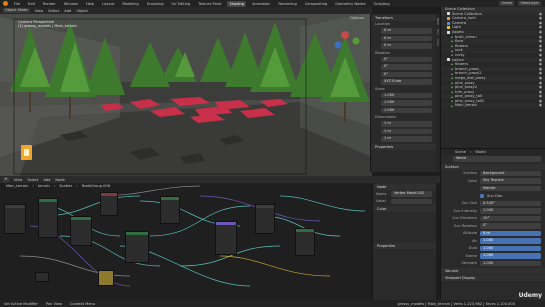 Image resolution: width=545 pixels, height=307 pixels. Describe the element at coordinates (48, 218) in the screenshot. I see `node-distribute-points` at that location.